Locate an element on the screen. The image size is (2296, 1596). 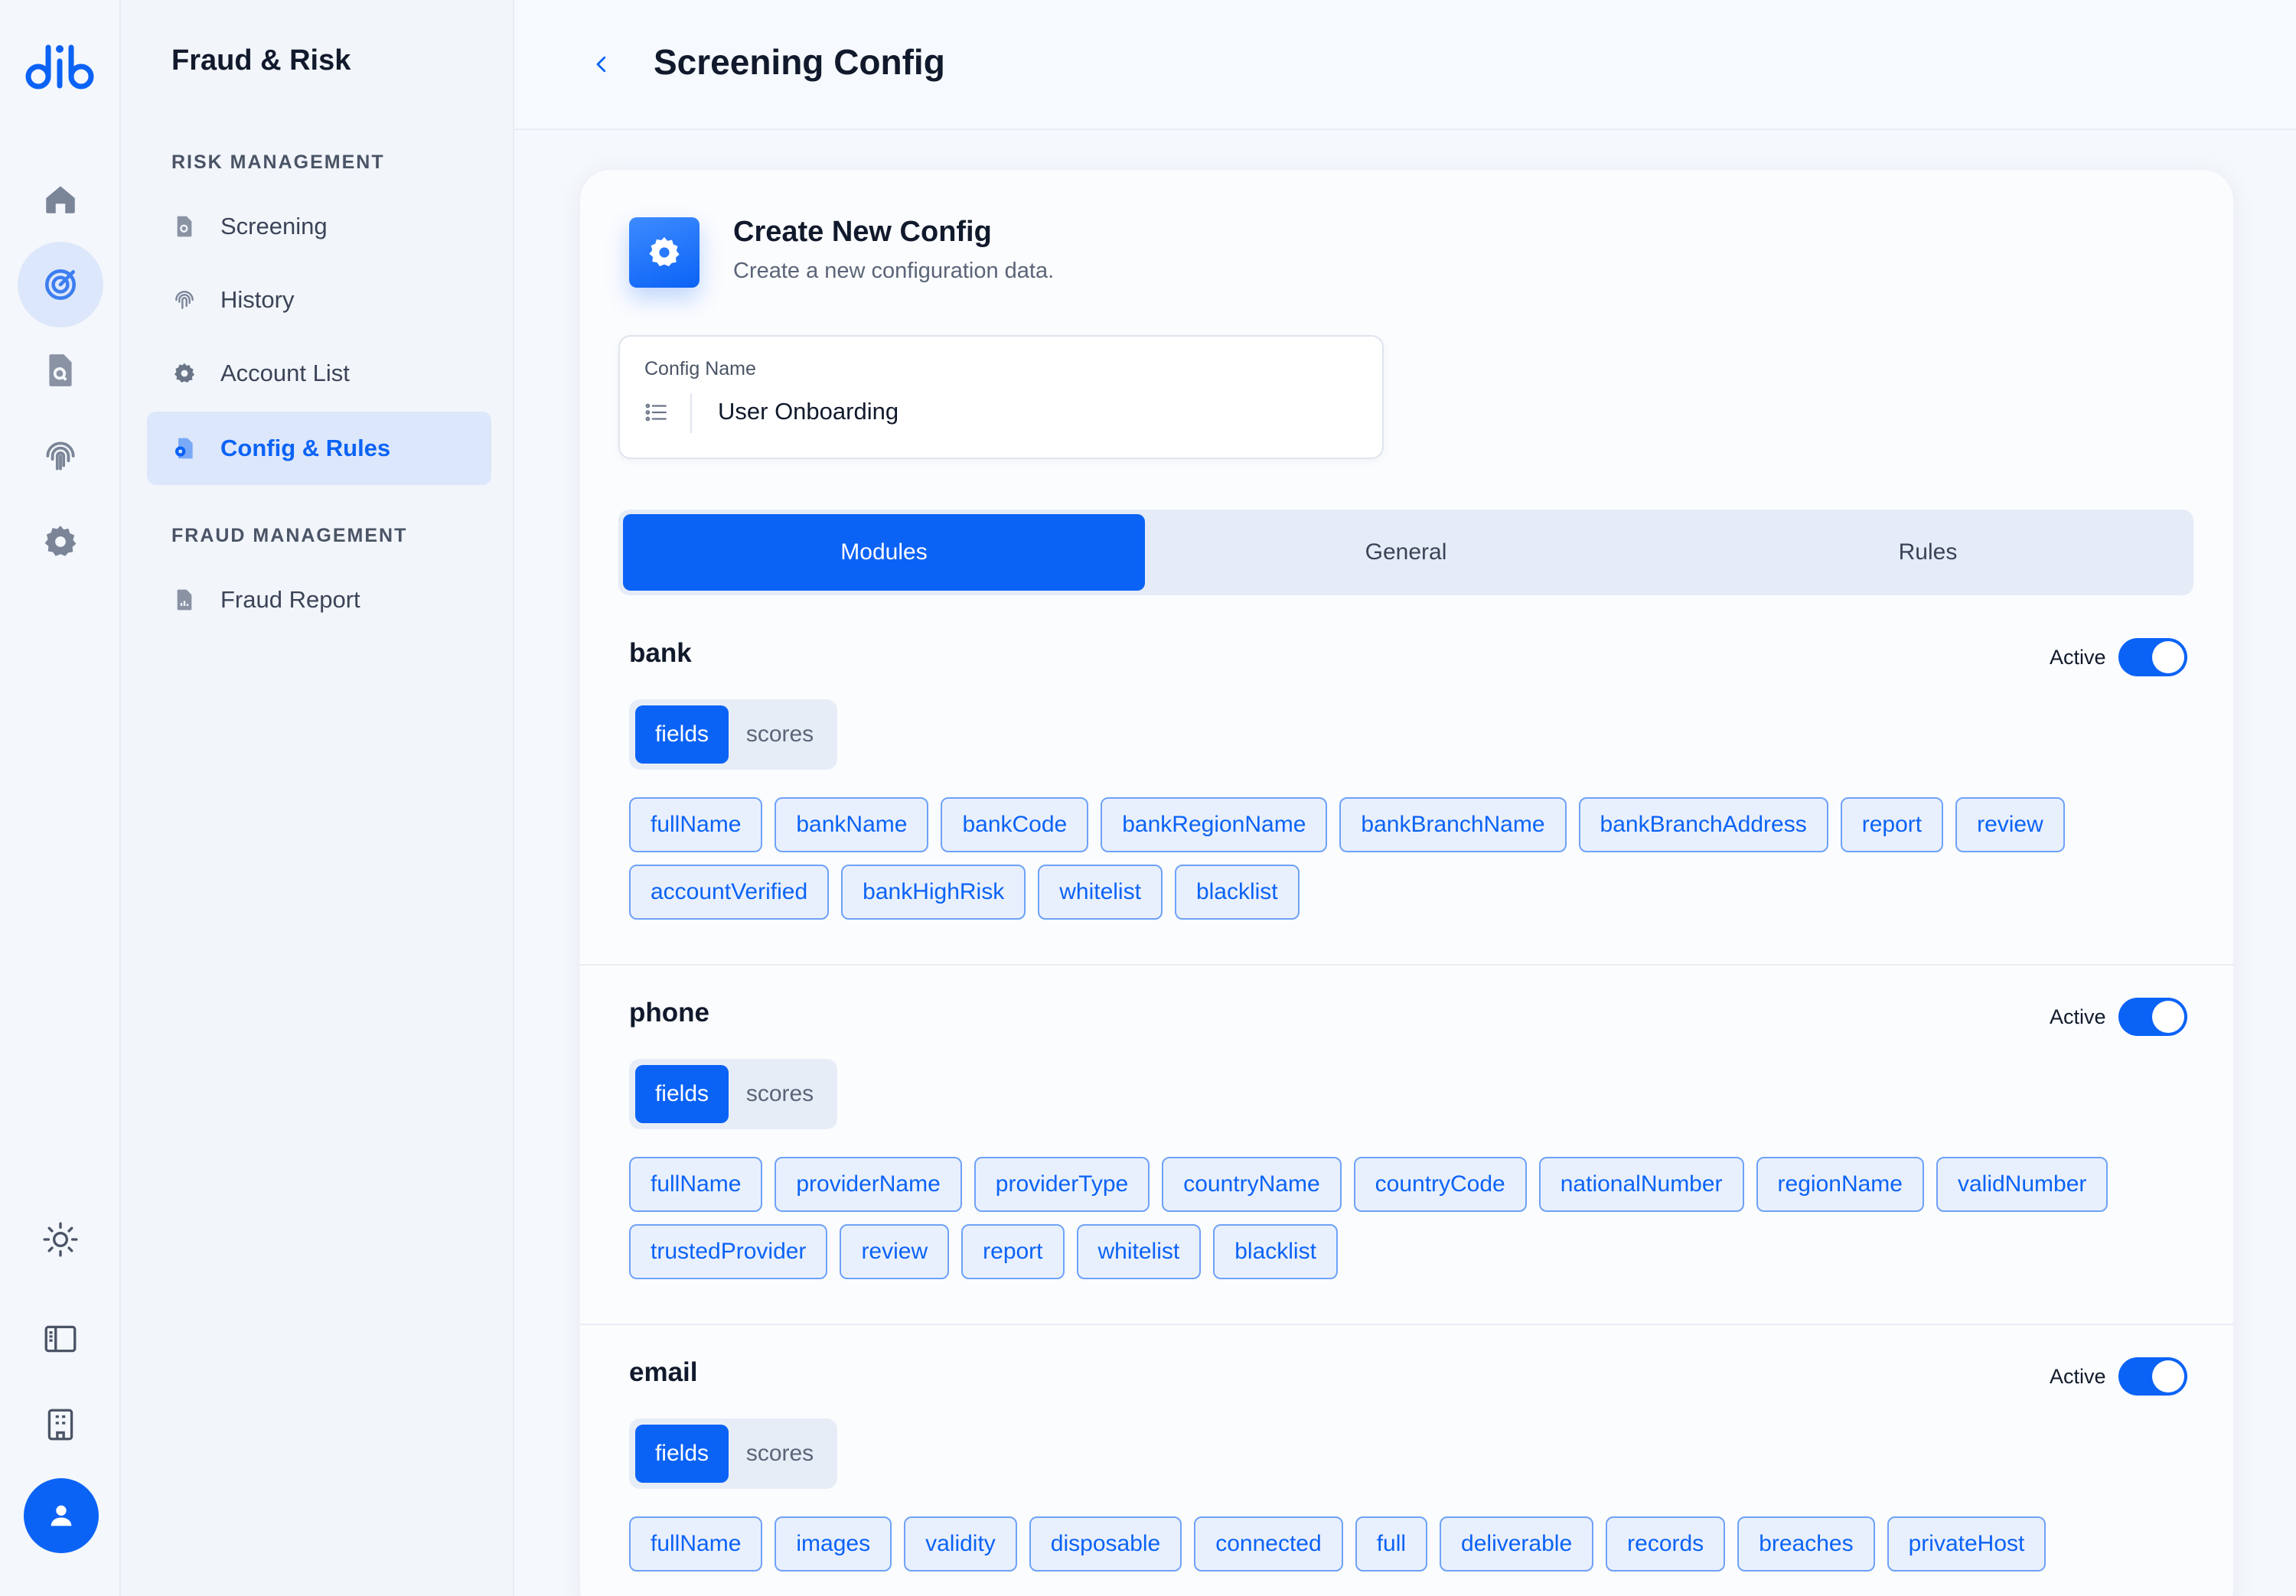
sidebar-toggle-icon is located at coordinates (60, 1339).